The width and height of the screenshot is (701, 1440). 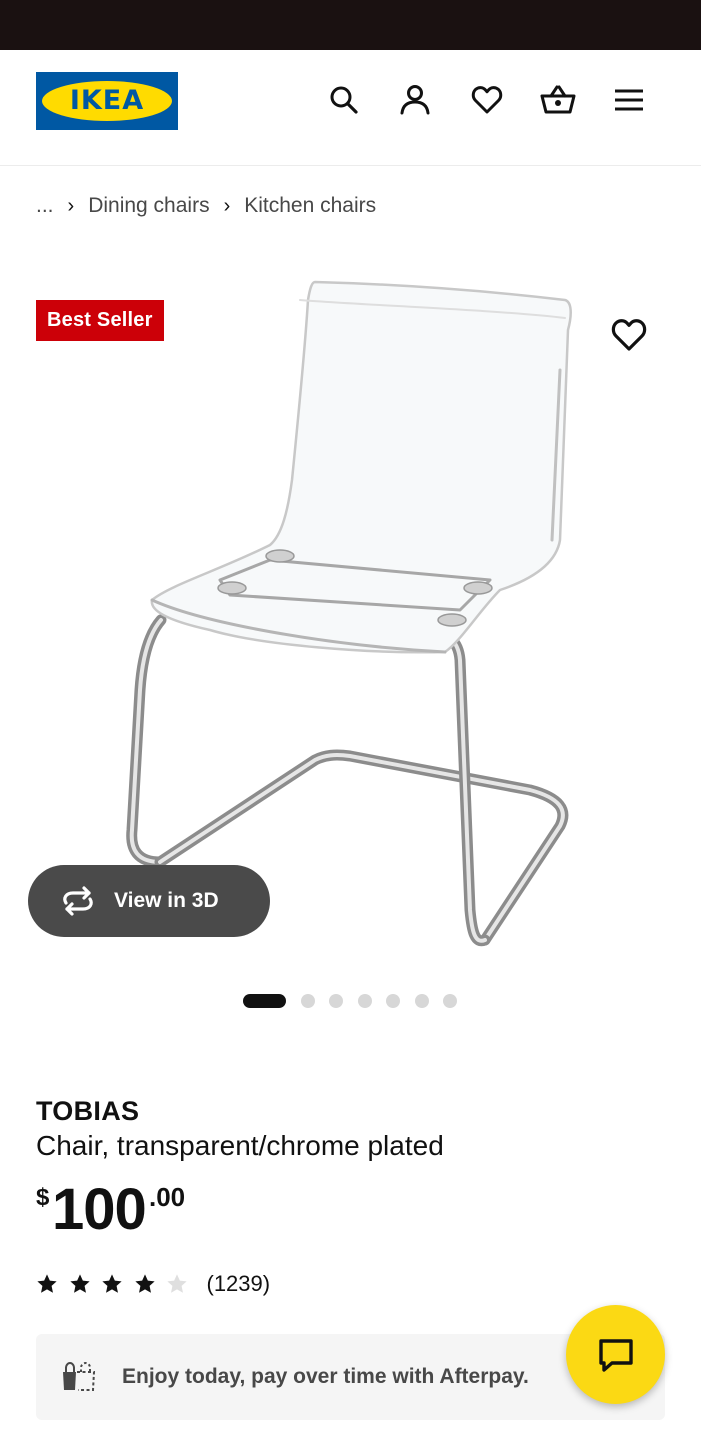 What do you see at coordinates (629, 100) in the screenshot?
I see `menu-icon` at bounding box center [629, 100].